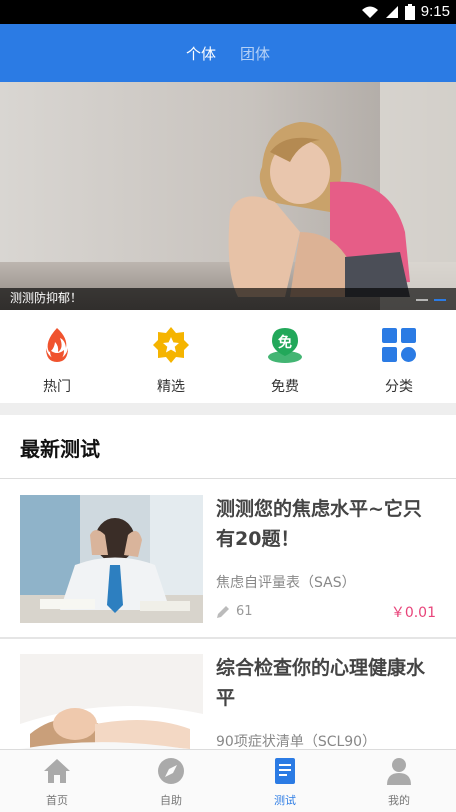 The image size is (456, 812). What do you see at coordinates (413, 613) in the screenshot?
I see `test-price: ￥0.01` at bounding box center [413, 613].